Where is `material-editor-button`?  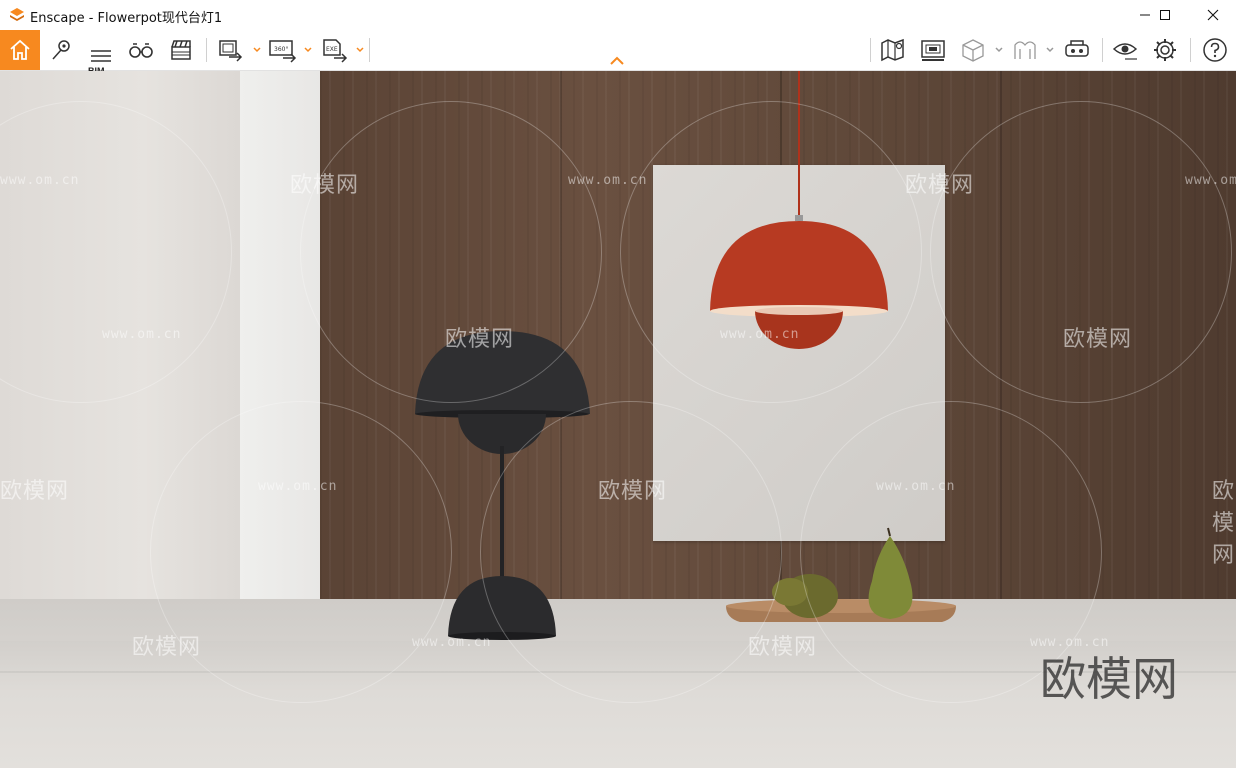 material-editor-button is located at coordinates (973, 50).